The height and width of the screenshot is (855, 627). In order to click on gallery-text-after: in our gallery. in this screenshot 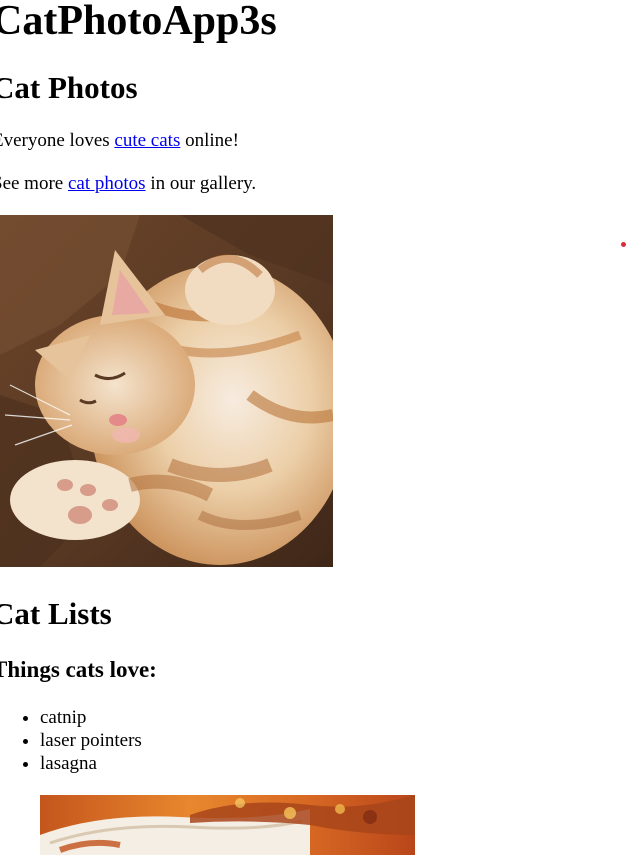, I will do `click(201, 183)`.